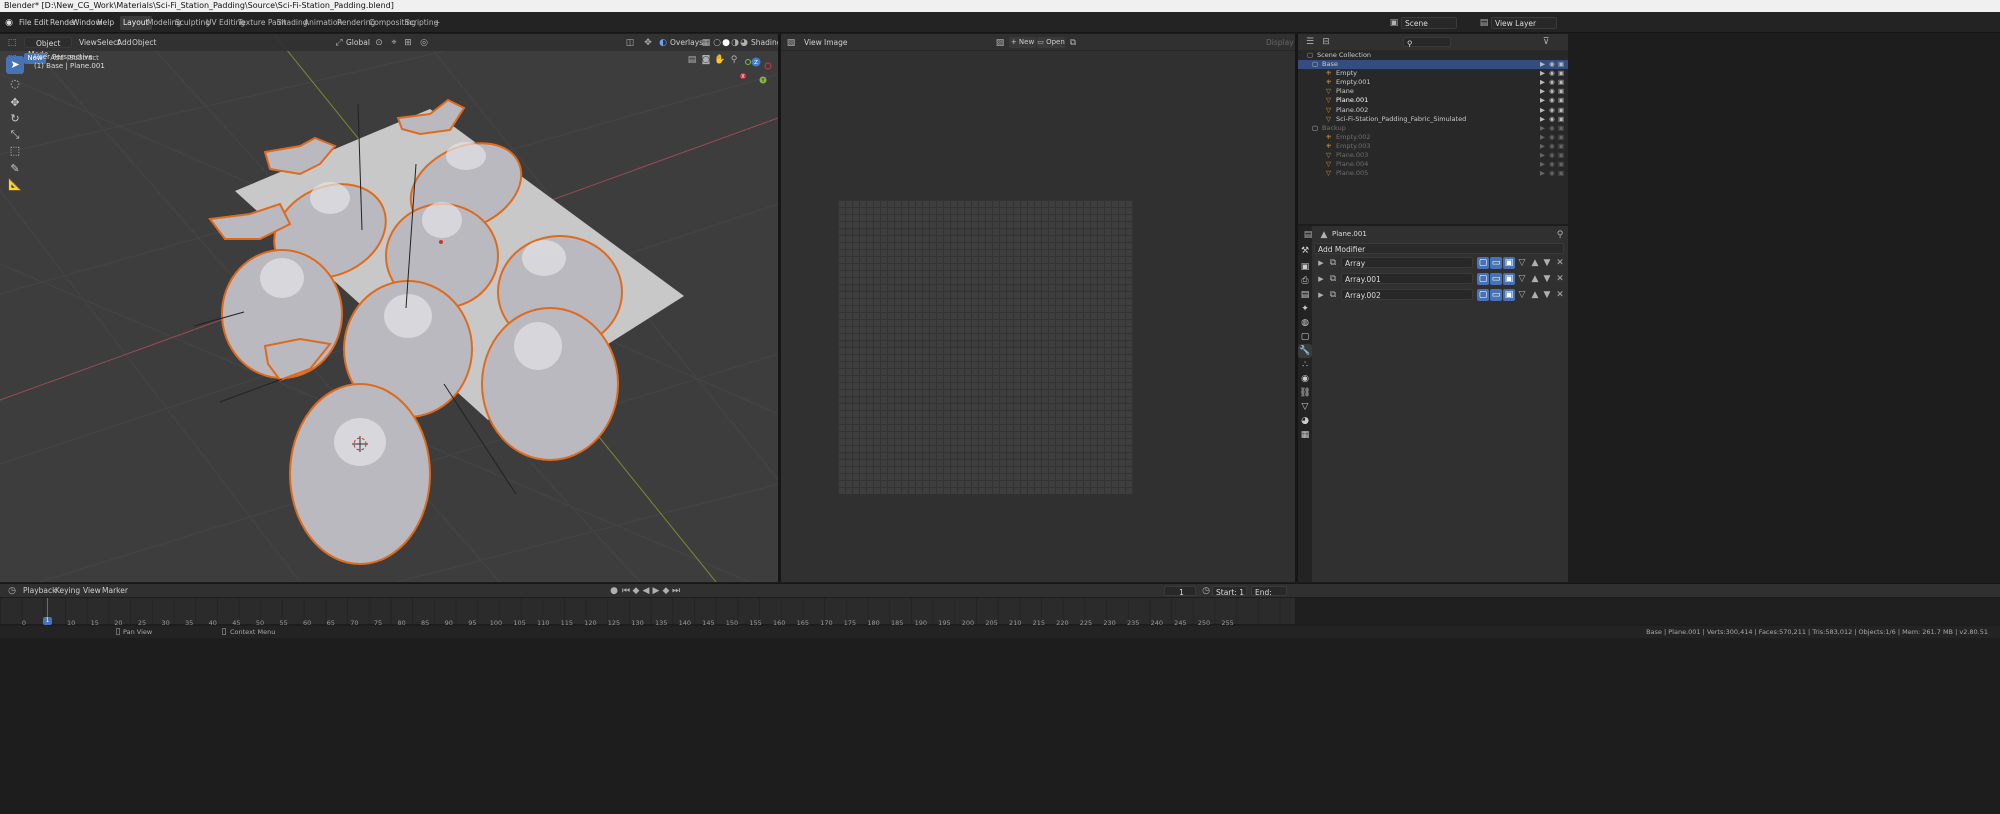 The height and width of the screenshot is (814, 2000). What do you see at coordinates (1305, 309) in the screenshot?
I see `scene-tab-icon: ✦` at bounding box center [1305, 309].